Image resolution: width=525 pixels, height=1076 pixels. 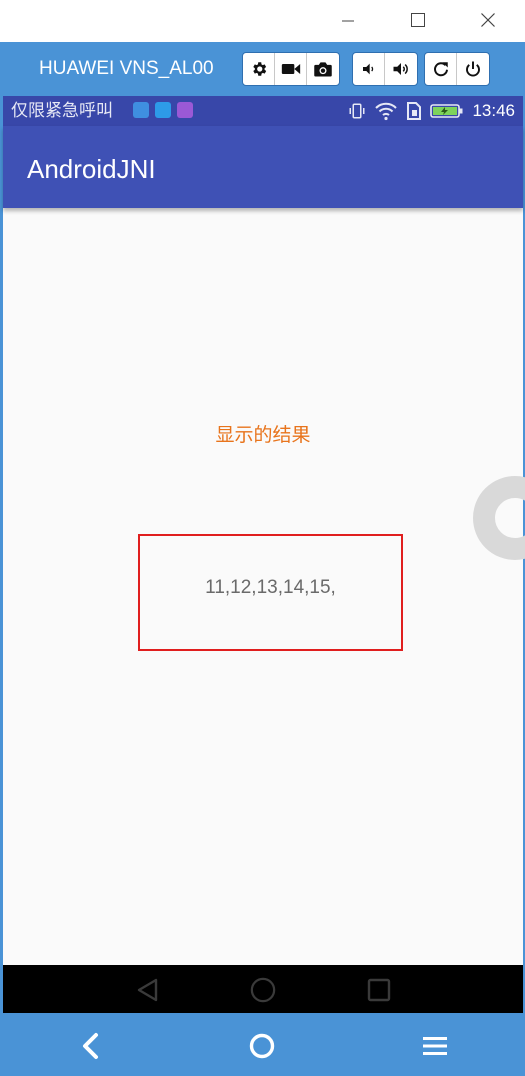 I want to click on recents-square-icon, so click(x=379, y=990).